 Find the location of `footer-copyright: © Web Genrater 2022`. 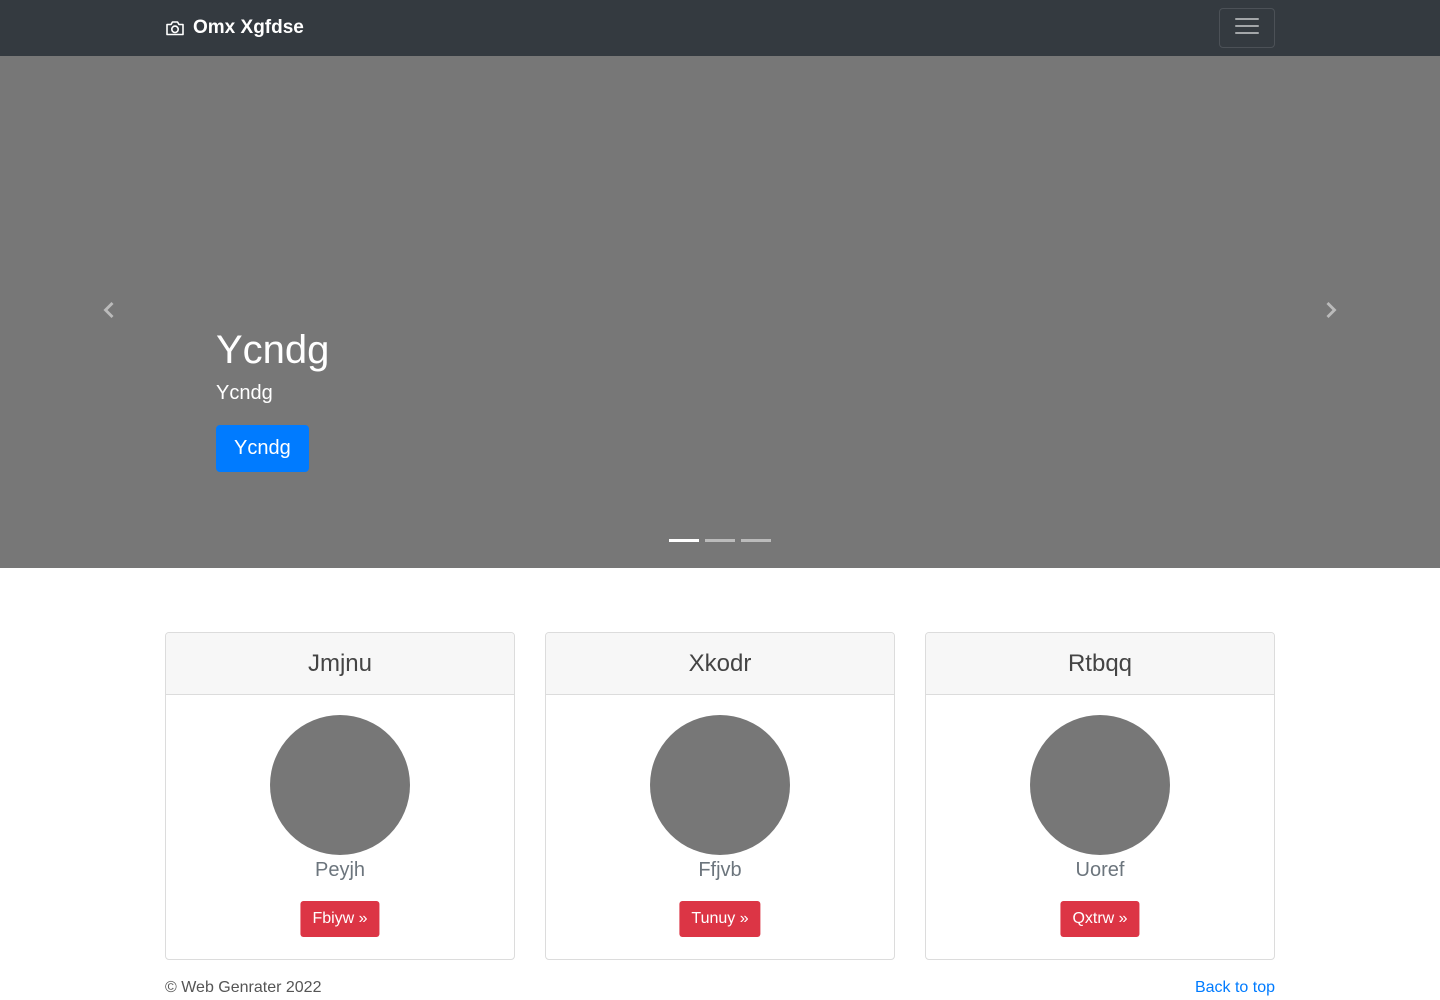

footer-copyright: © Web Genrater 2022 is located at coordinates (243, 987).